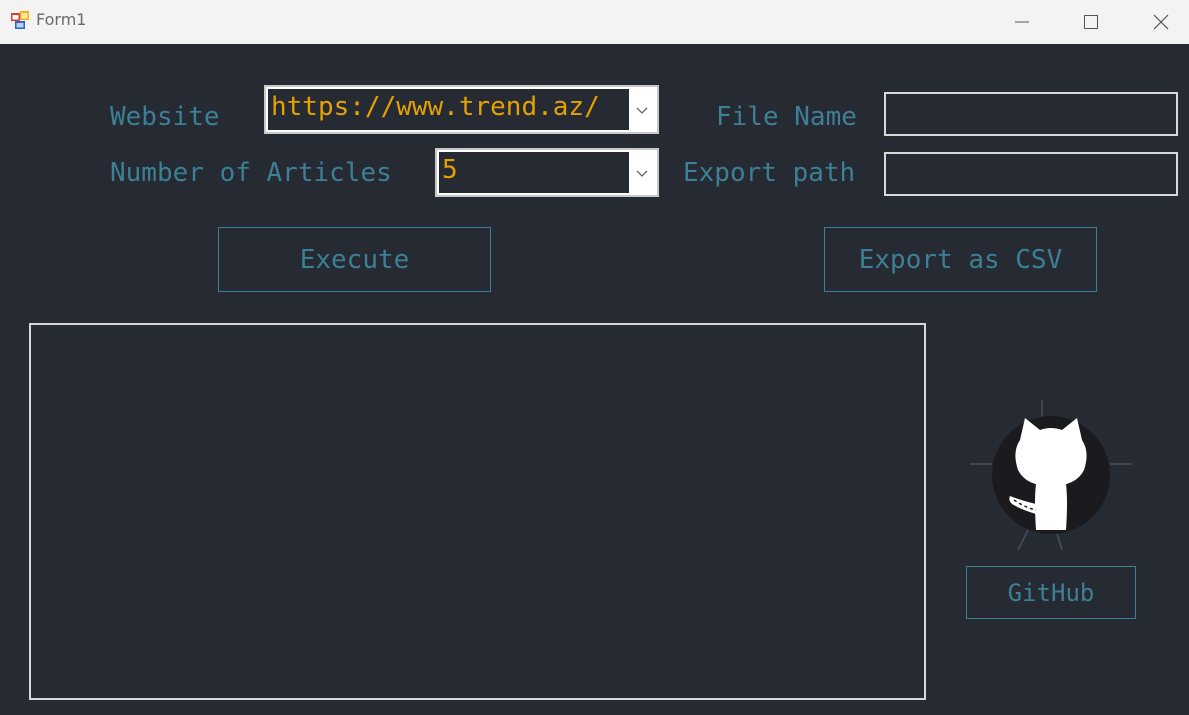 Image resolution: width=1189 pixels, height=715 pixels. I want to click on articles-dropdown-value: 5, so click(534, 172).